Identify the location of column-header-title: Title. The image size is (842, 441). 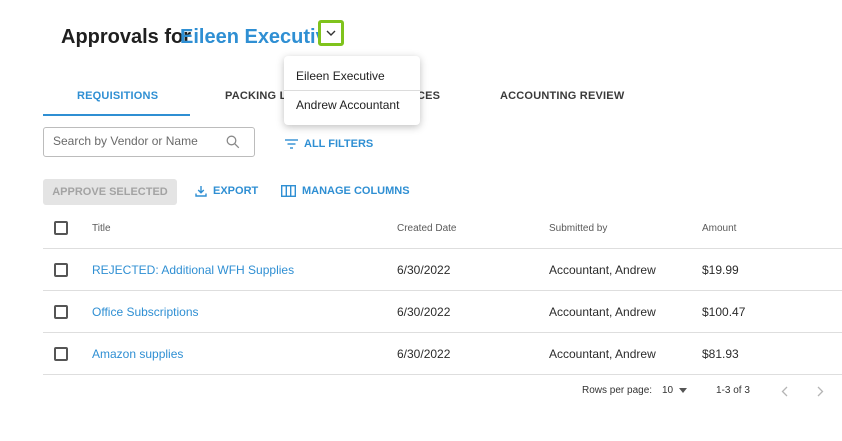
(101, 228).